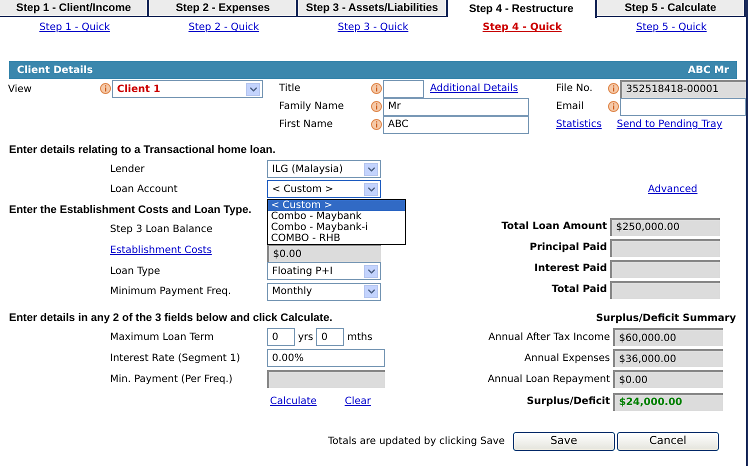  I want to click on field-label: Min. Payment (Per Freq.), so click(172, 379).